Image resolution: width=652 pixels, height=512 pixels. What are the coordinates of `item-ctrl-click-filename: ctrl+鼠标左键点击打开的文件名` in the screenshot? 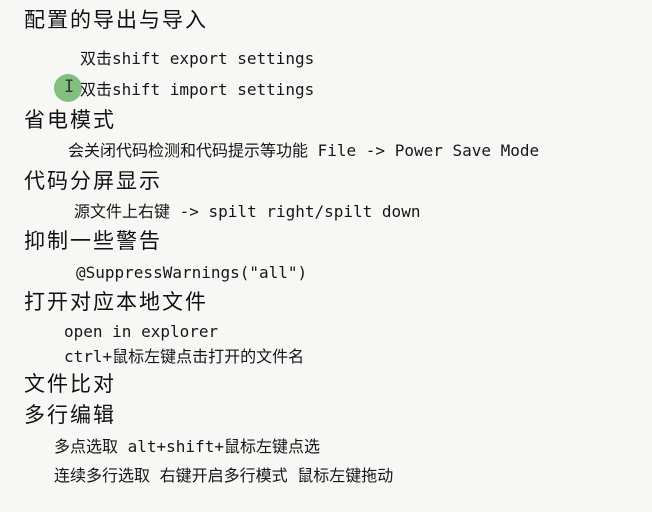 It's located at (184, 356).